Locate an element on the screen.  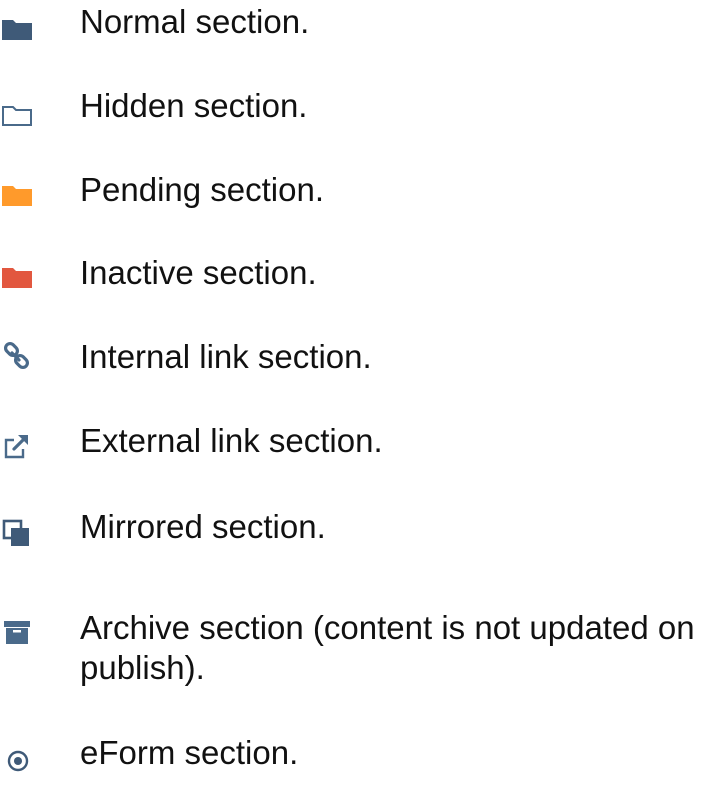
legend-label-eform: eForm section. is located at coordinates (189, 752).